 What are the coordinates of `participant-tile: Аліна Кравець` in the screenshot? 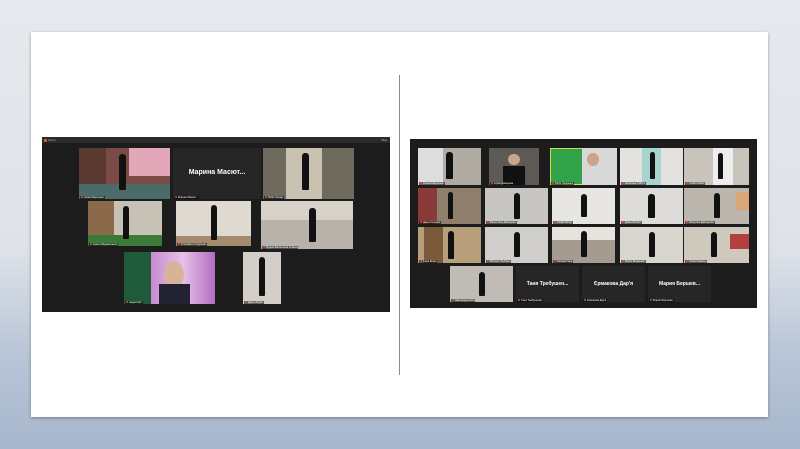 It's located at (716, 245).